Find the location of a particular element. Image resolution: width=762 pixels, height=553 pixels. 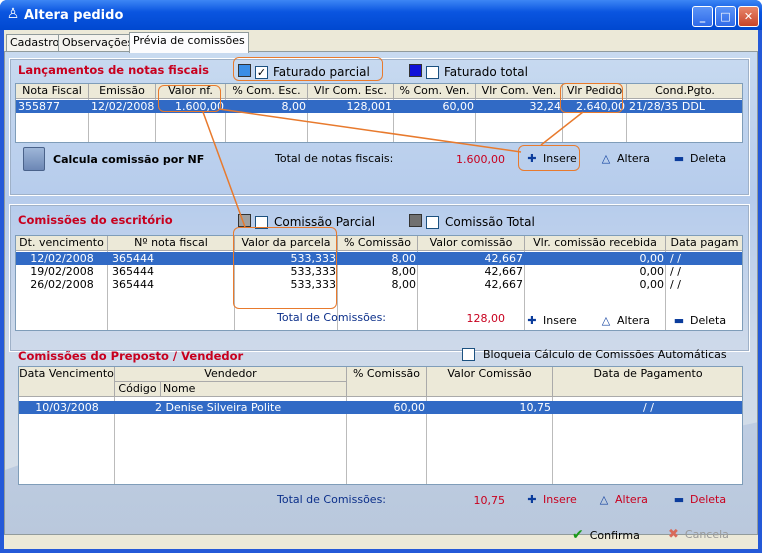

esc-col-parcela: Valor da parcela is located at coordinates (286, 243).